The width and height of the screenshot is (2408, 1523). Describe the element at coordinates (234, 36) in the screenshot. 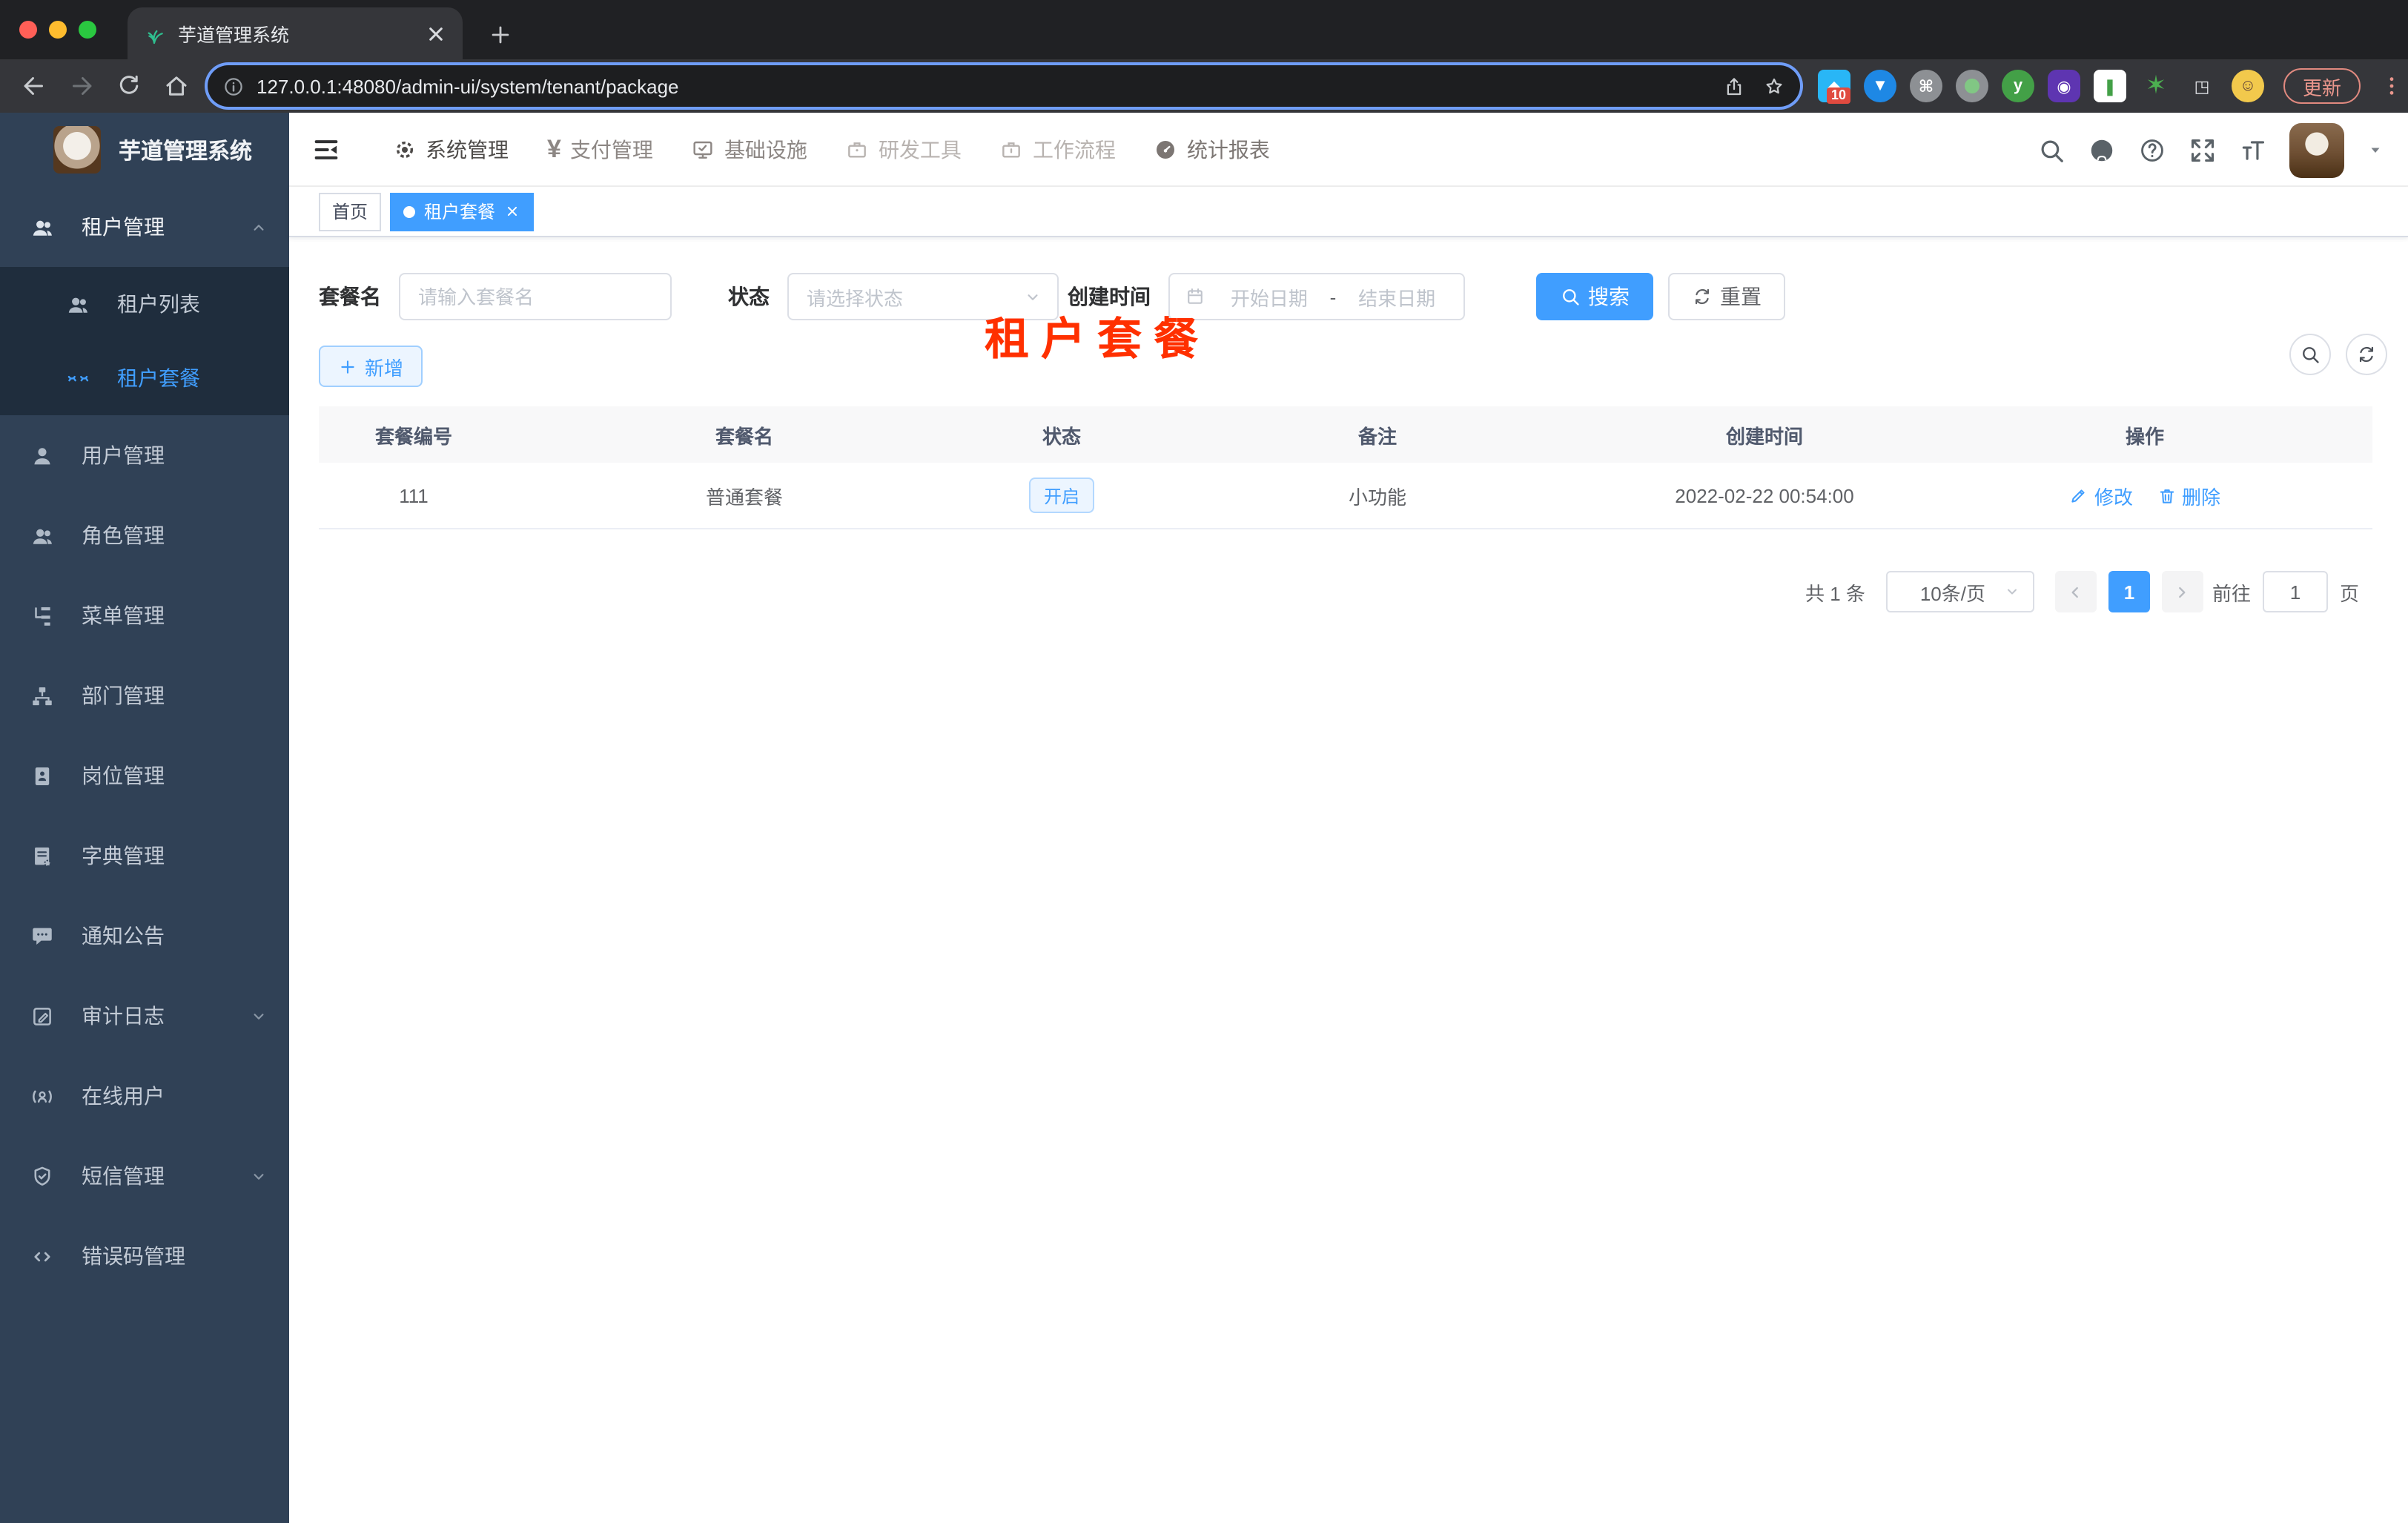

I see `tab-title: 芋道管理系统` at that location.